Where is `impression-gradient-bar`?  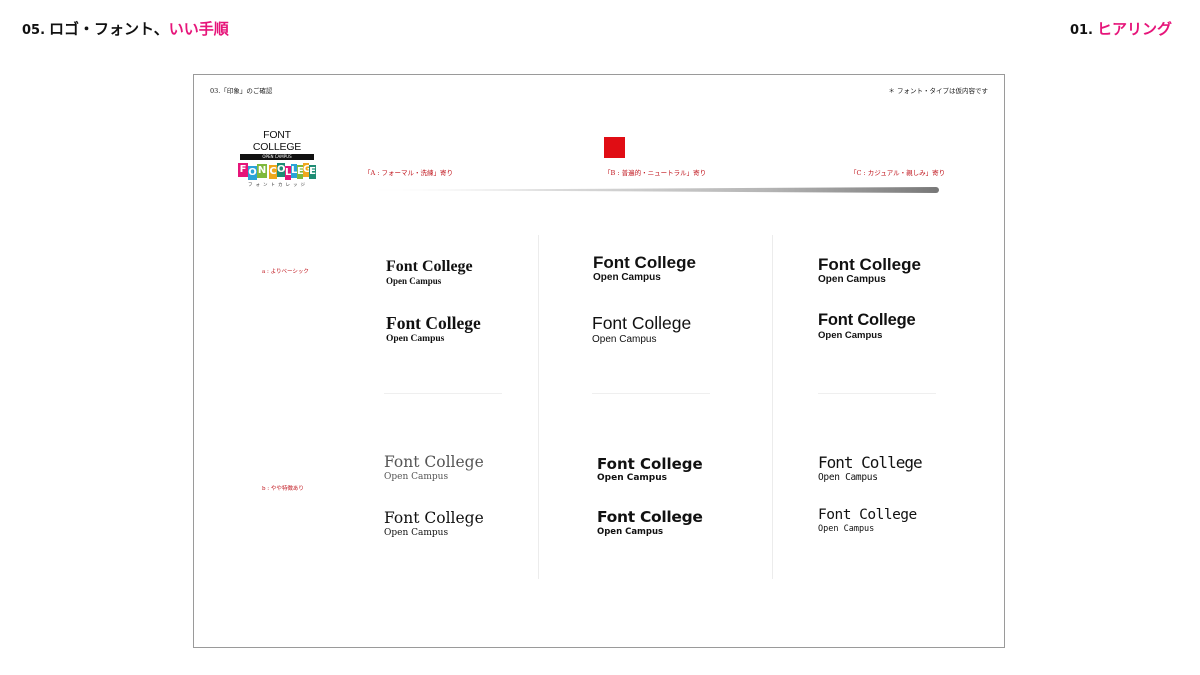
impression-gradient-bar is located at coordinates (651, 190).